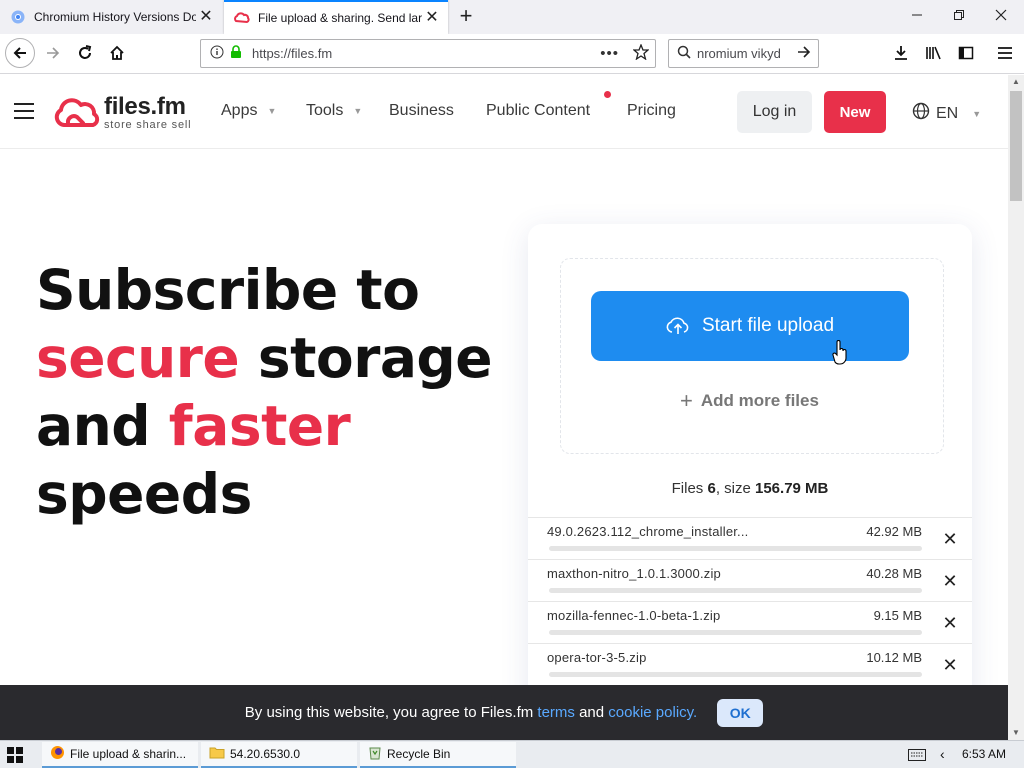 Image resolution: width=1024 pixels, height=768 pixels. I want to click on nav-pricing: Pricing, so click(651, 111).